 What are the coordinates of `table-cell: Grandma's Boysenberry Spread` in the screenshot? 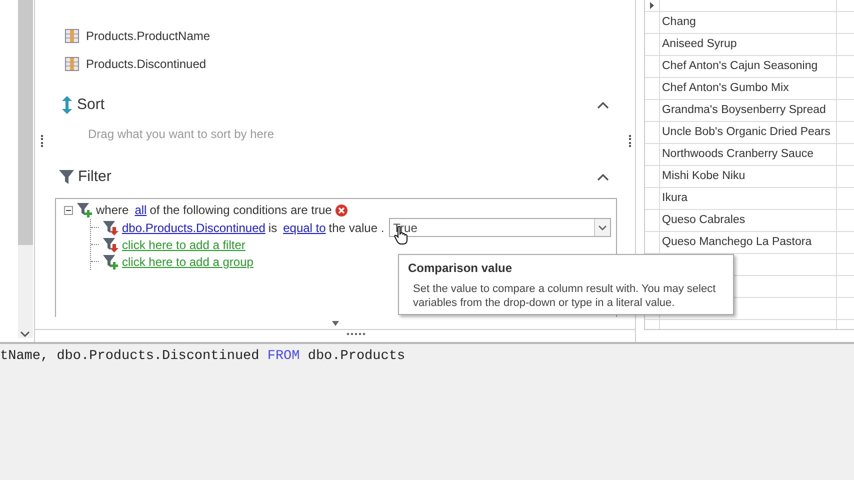 It's located at (748, 110).